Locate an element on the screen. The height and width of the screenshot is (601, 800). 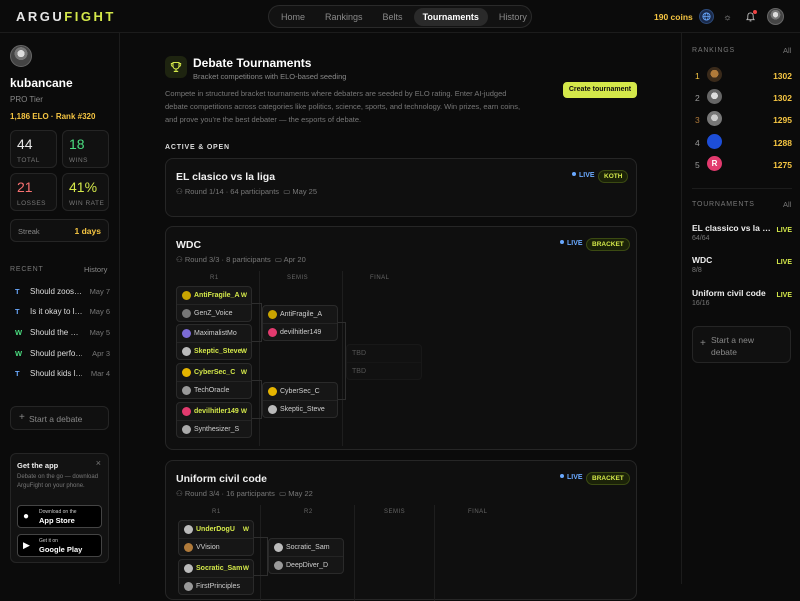
sun-icon: ☼ is located at coordinates (727, 16).